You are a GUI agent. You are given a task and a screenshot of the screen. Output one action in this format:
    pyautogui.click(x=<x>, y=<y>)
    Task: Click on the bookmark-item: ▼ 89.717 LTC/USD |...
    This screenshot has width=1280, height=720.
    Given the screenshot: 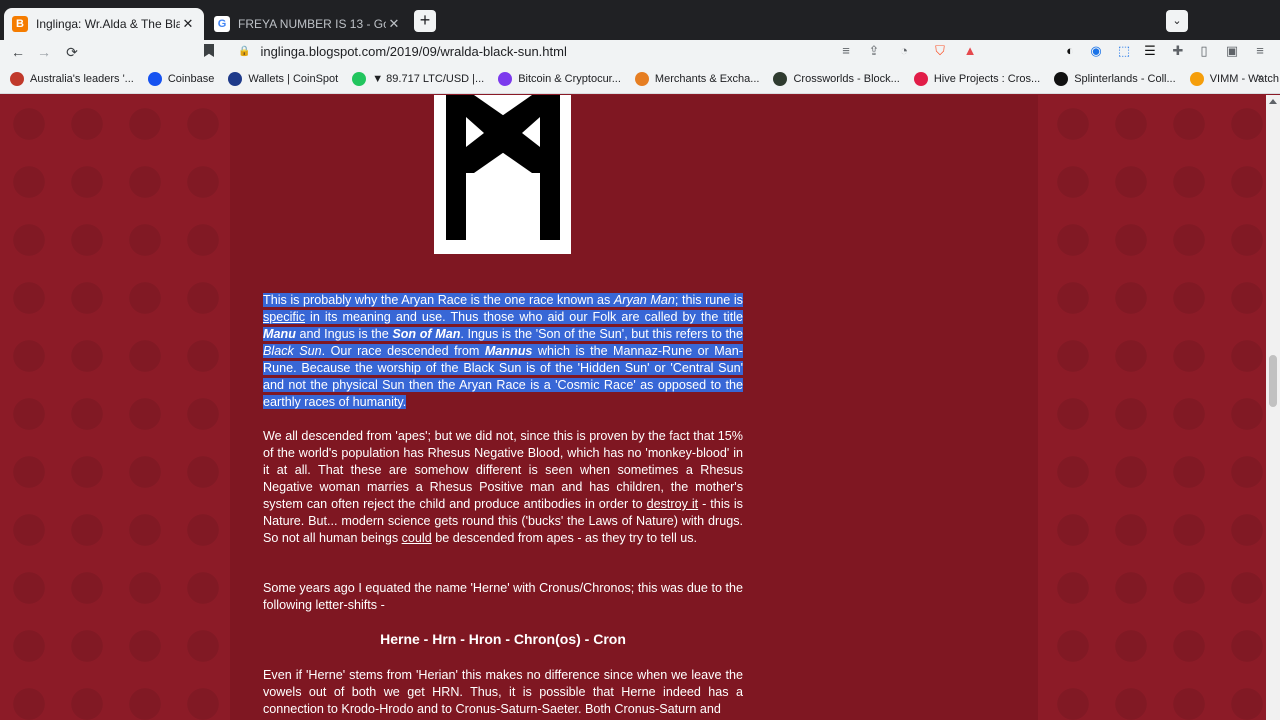 What is the action you would take?
    pyautogui.click(x=418, y=78)
    